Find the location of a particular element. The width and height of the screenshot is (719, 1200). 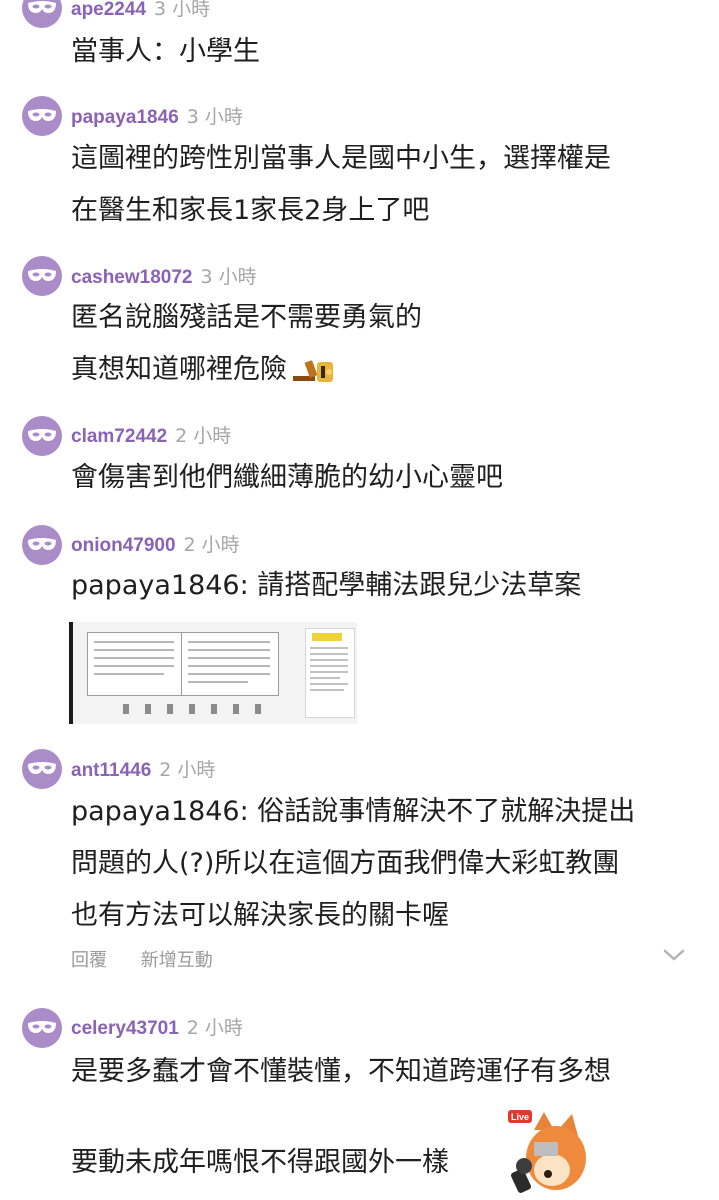

comment-text: 當事人：小學生 is located at coordinates (165, 51).